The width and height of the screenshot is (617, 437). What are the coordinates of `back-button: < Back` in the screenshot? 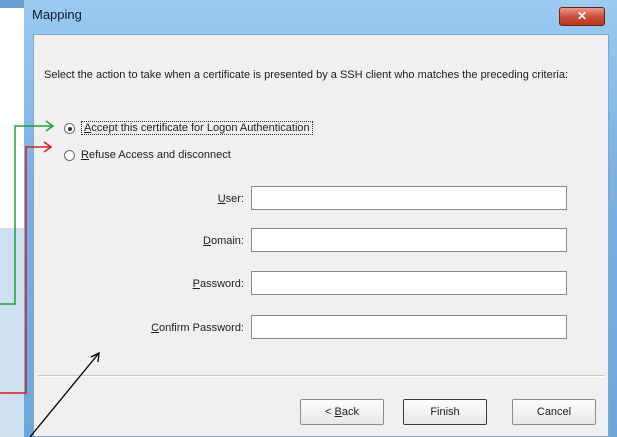 It's located at (342, 412).